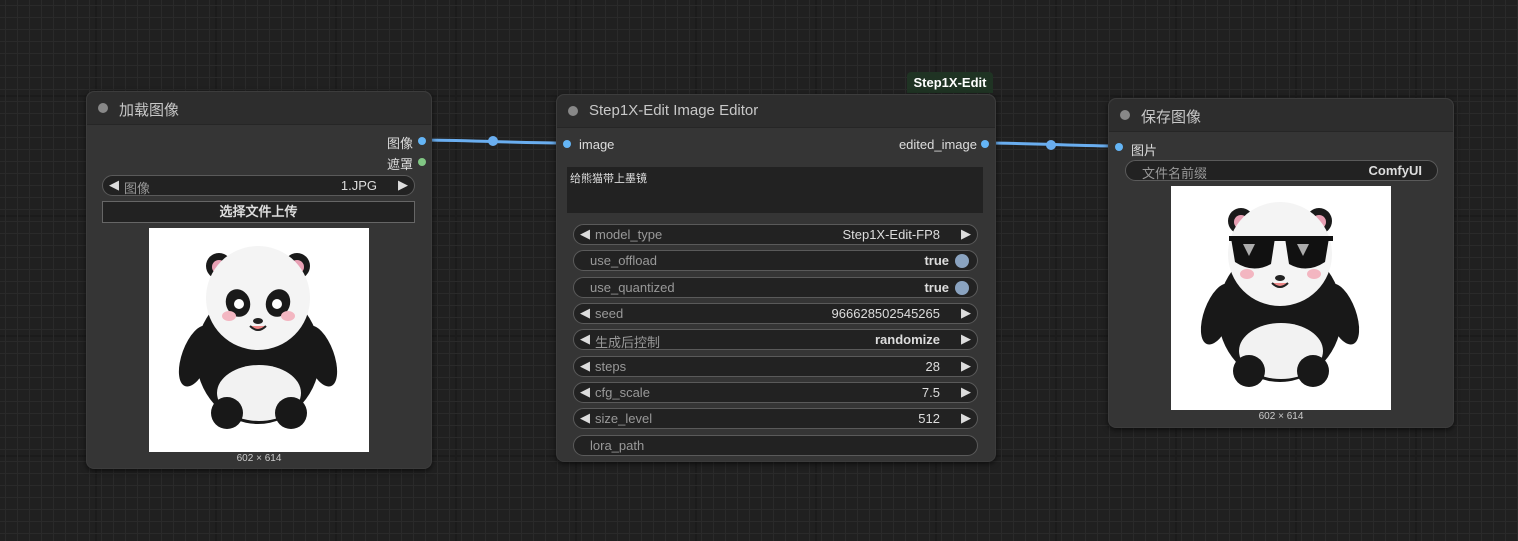 The height and width of the screenshot is (541, 1518). Describe the element at coordinates (628, 342) in the screenshot. I see `widget-label: 生成后控制` at that location.